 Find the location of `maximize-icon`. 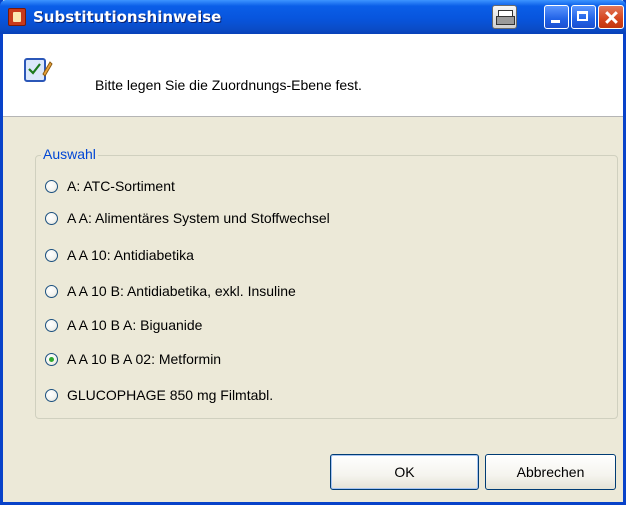

maximize-icon is located at coordinates (583, 17).